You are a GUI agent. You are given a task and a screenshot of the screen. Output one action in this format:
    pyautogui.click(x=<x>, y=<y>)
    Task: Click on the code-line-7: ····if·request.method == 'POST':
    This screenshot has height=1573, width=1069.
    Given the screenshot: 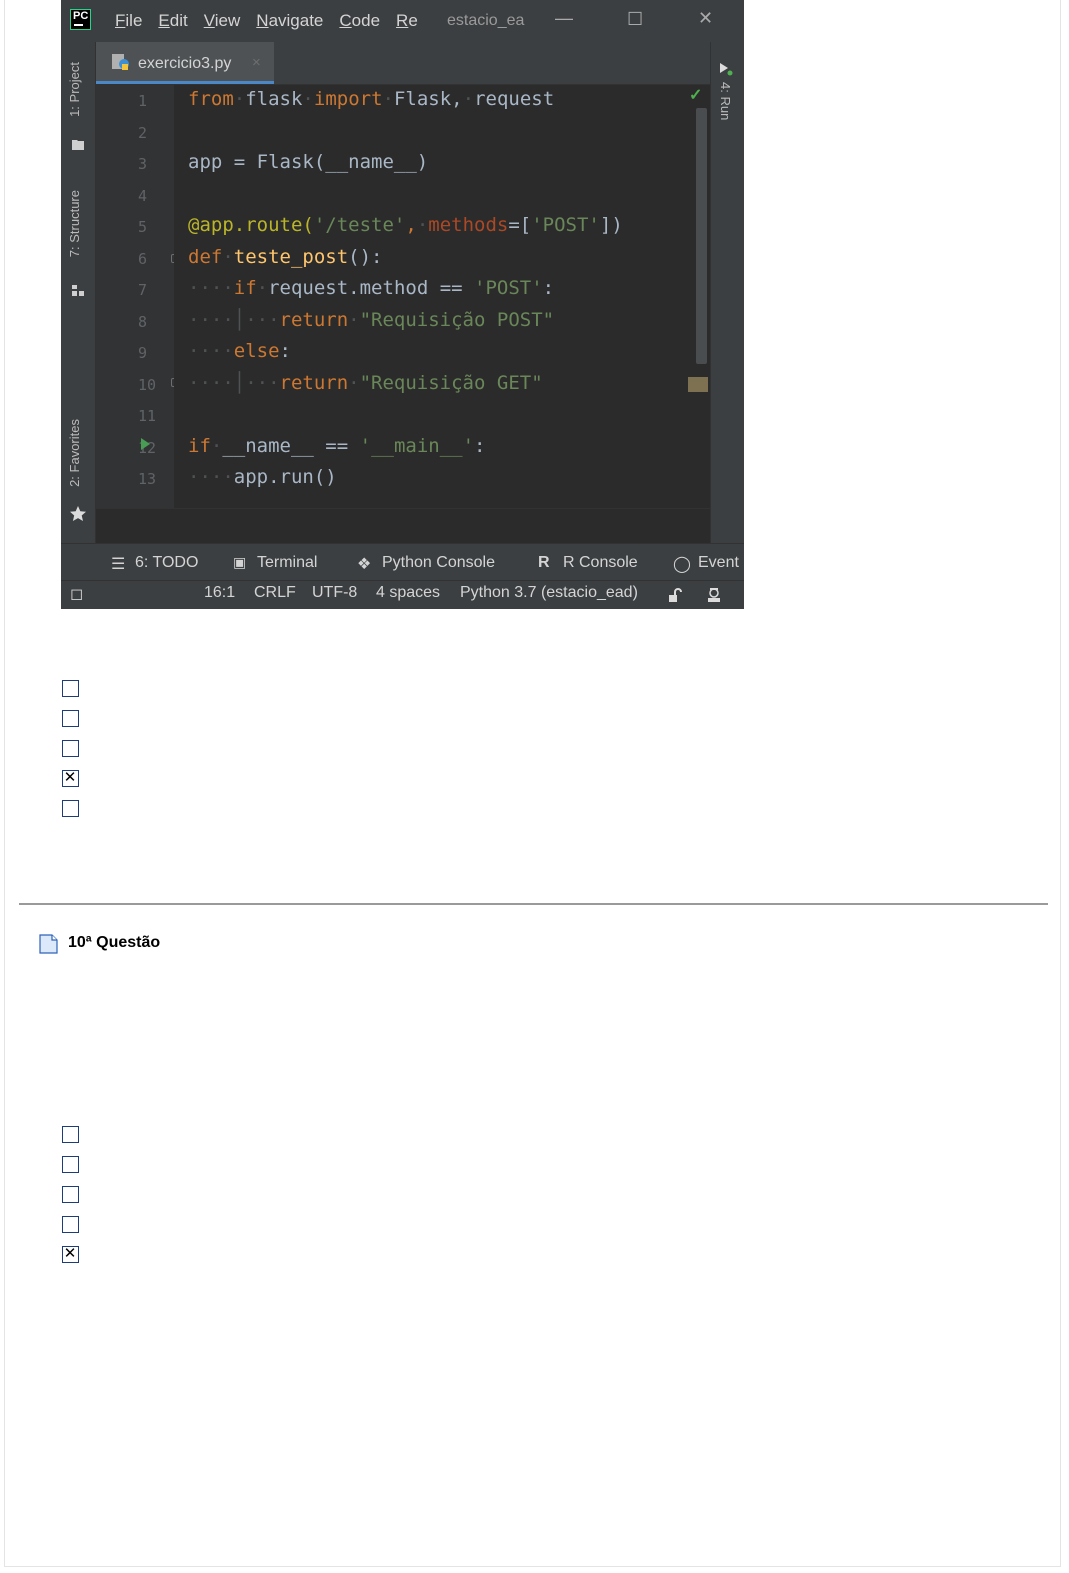 What is the action you would take?
    pyautogui.click(x=371, y=288)
    